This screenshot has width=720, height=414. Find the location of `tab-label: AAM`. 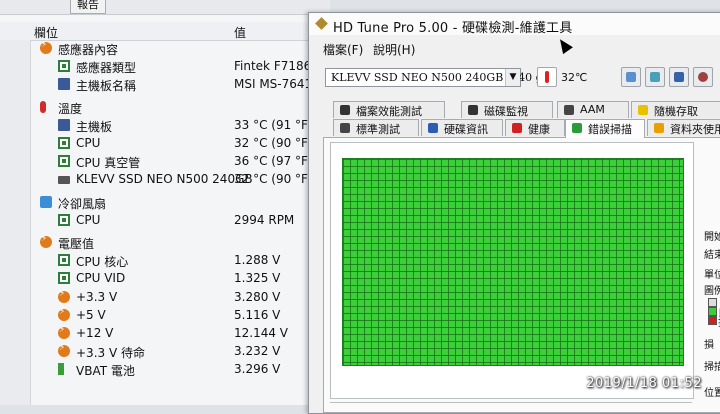

tab-label: AAM is located at coordinates (592, 109).